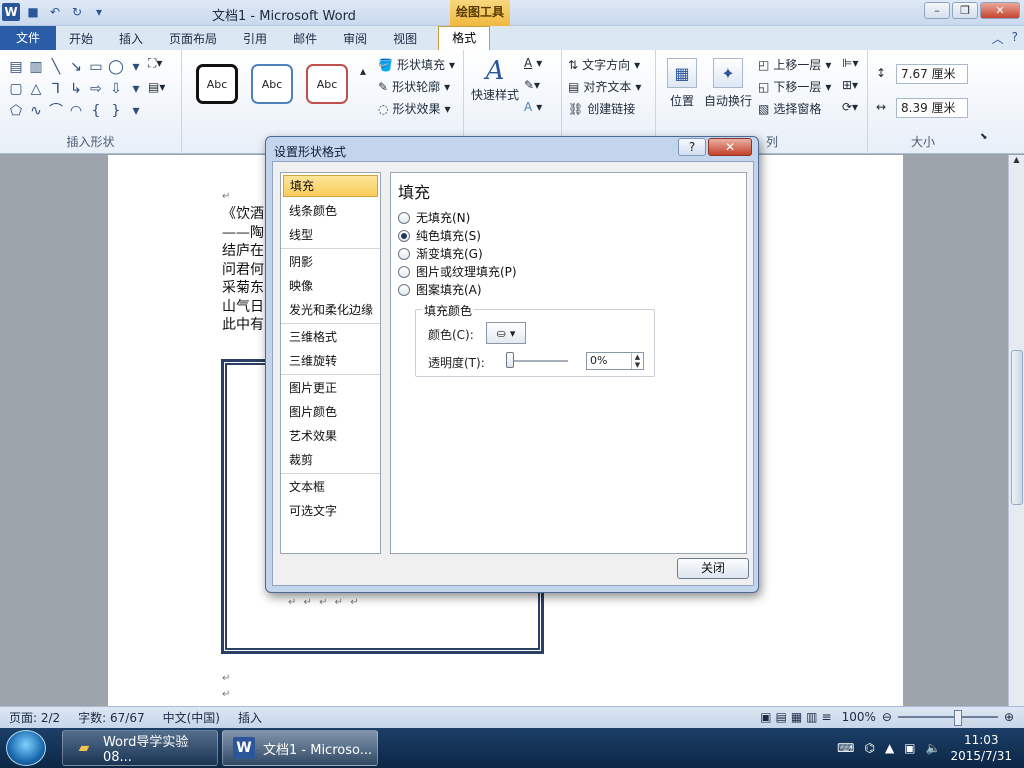  Describe the element at coordinates (1000, 10) in the screenshot. I see `window-close-icon: ✕` at that location.